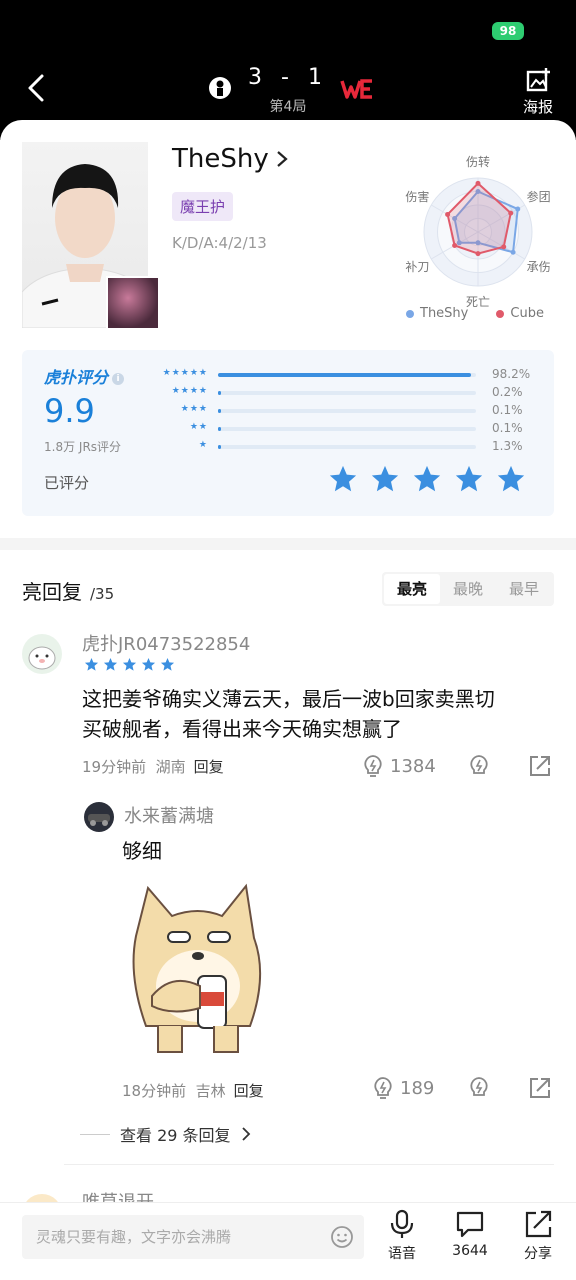 The width and height of the screenshot is (576, 1280). What do you see at coordinates (83, 447) in the screenshot?
I see `rating-count: 1.8万 JRs评分` at bounding box center [83, 447].